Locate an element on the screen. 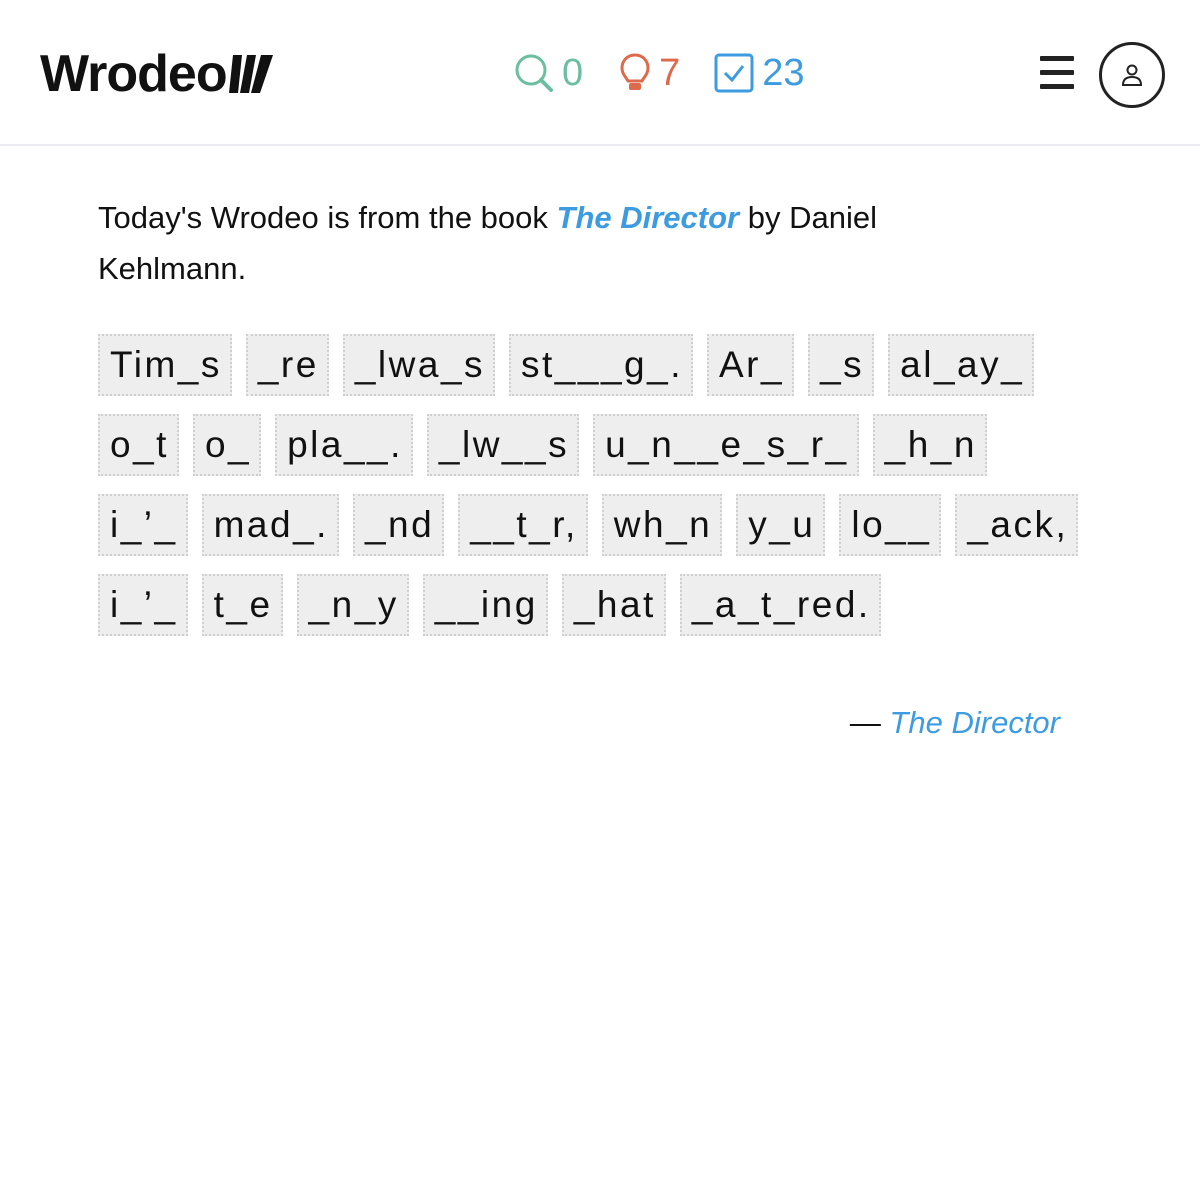  hamburger-menu-button is located at coordinates (1058, 73).